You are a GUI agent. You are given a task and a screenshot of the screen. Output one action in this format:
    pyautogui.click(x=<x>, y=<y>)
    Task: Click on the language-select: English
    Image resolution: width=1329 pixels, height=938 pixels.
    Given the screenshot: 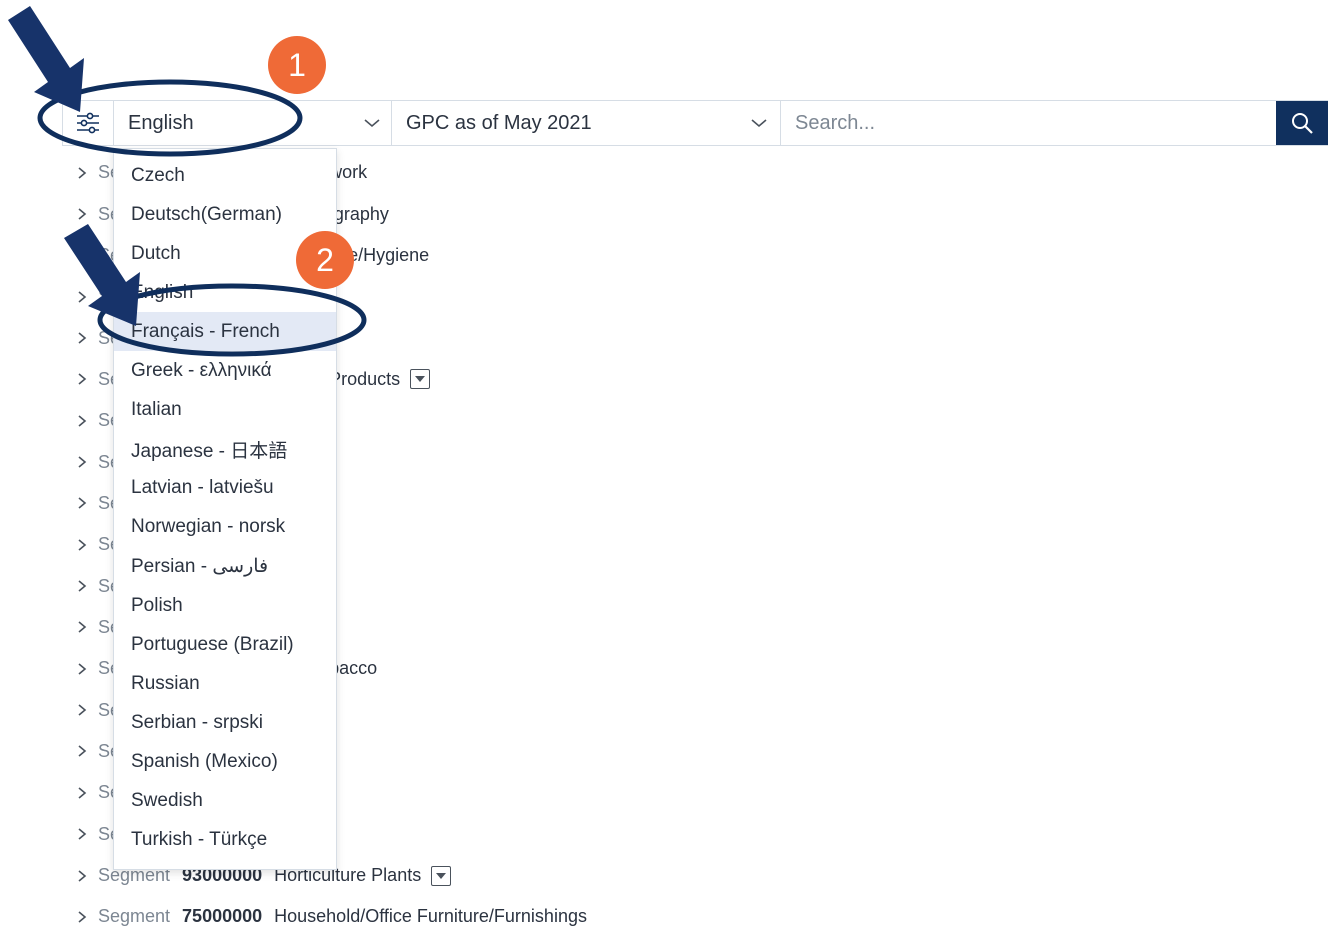 What is the action you would take?
    pyautogui.click(x=253, y=123)
    